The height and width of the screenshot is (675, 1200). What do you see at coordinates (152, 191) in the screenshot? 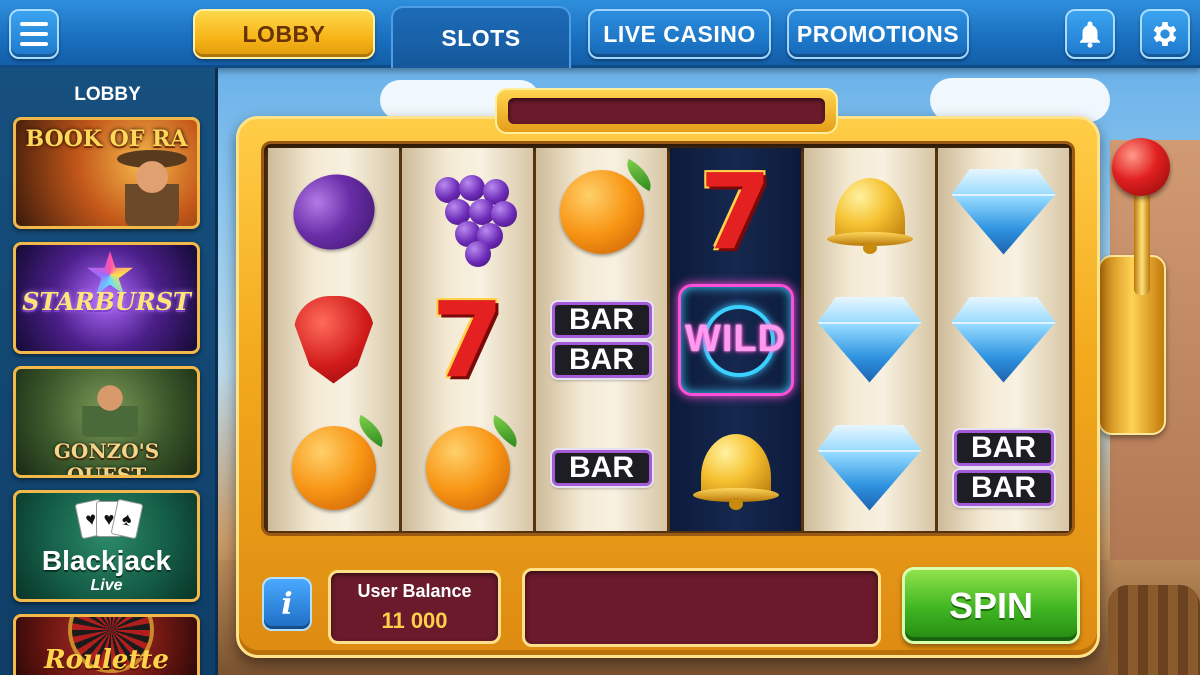
I see `adventurer-icon` at bounding box center [152, 191].